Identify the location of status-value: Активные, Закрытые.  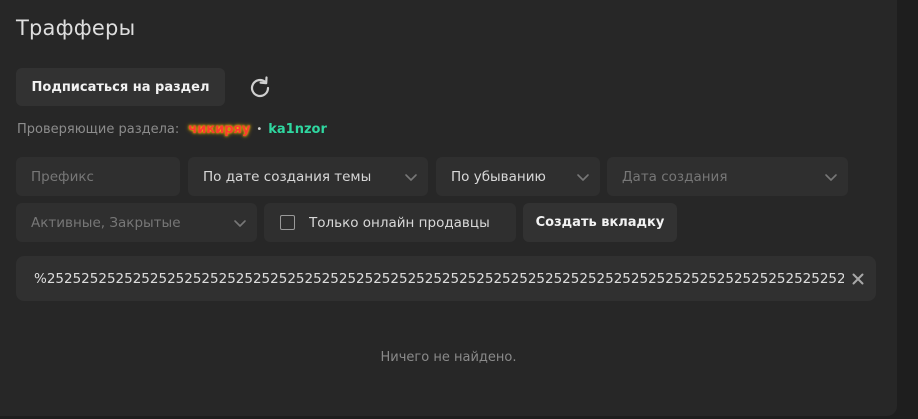
(106, 222).